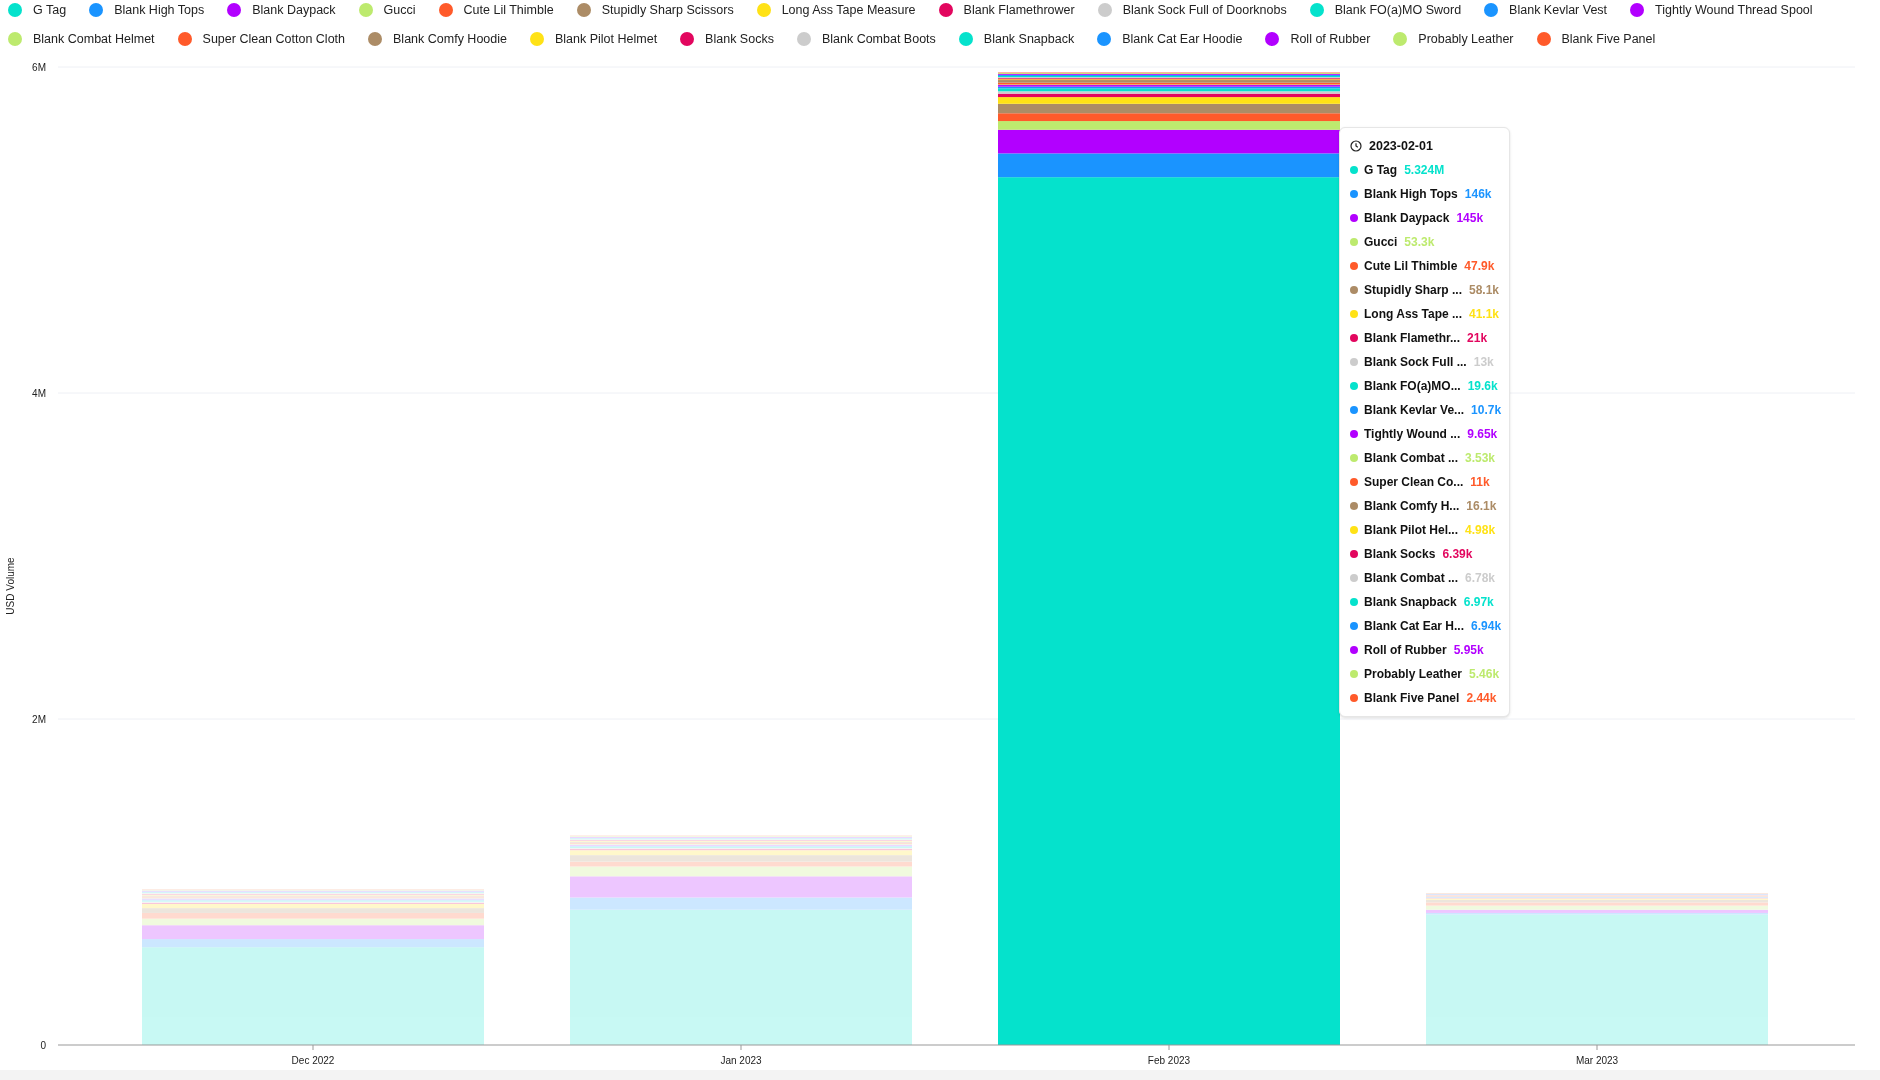  I want to click on legend-item: Blank Cat Ear Hoodie, so click(1170, 39).